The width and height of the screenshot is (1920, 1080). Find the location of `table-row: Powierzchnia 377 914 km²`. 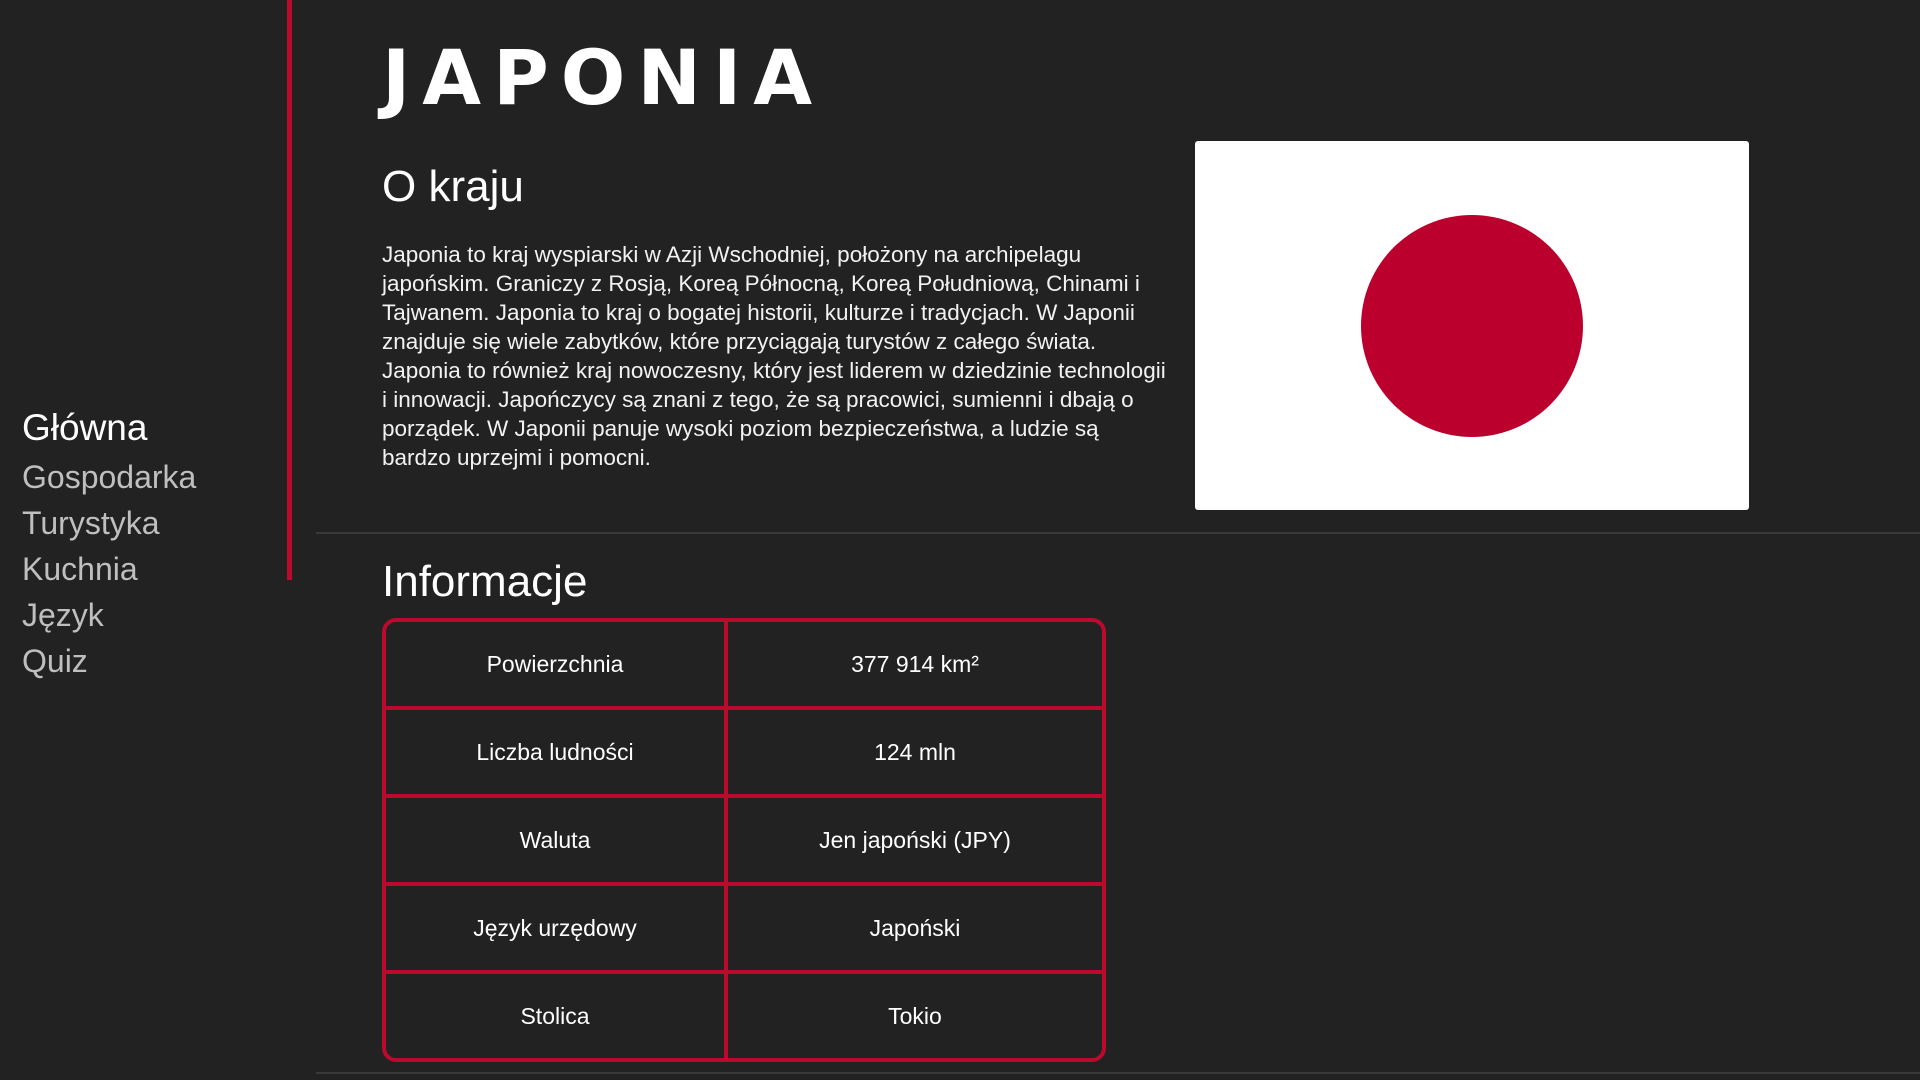

table-row: Powierzchnia 377 914 km² is located at coordinates (744, 666).